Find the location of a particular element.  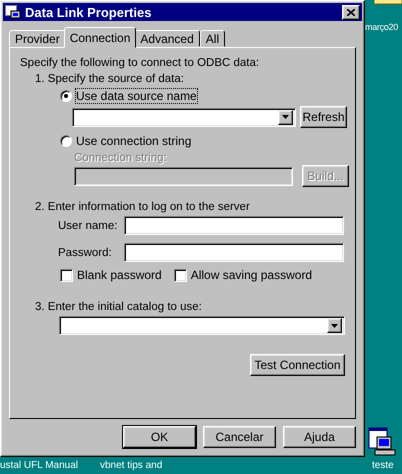

tab: Advanced is located at coordinates (167, 38).